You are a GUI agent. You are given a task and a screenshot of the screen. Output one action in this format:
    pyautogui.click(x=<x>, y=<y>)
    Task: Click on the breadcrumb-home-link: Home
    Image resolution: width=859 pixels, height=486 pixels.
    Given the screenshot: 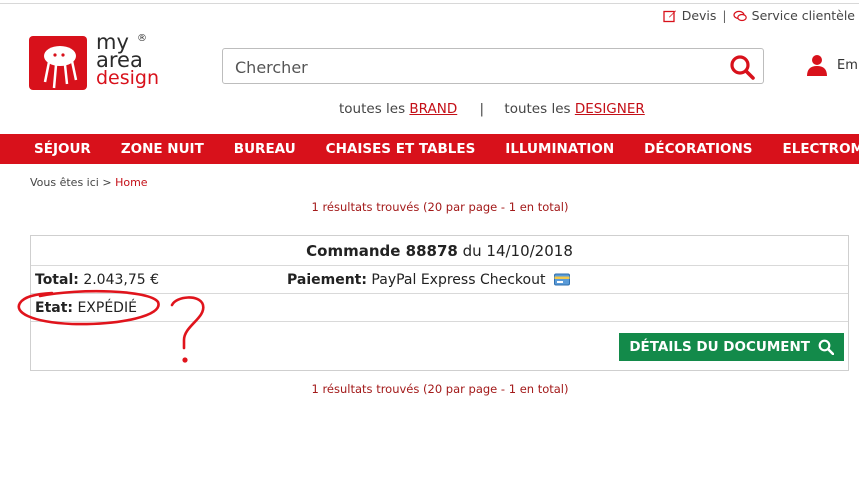 What is the action you would take?
    pyautogui.click(x=131, y=182)
    